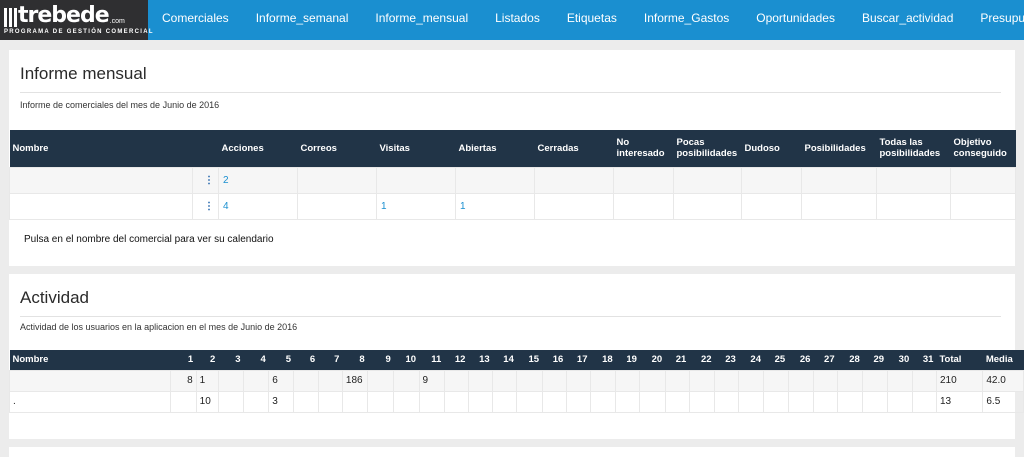  What do you see at coordinates (900, 360) in the screenshot?
I see `col-day-30: 30` at bounding box center [900, 360].